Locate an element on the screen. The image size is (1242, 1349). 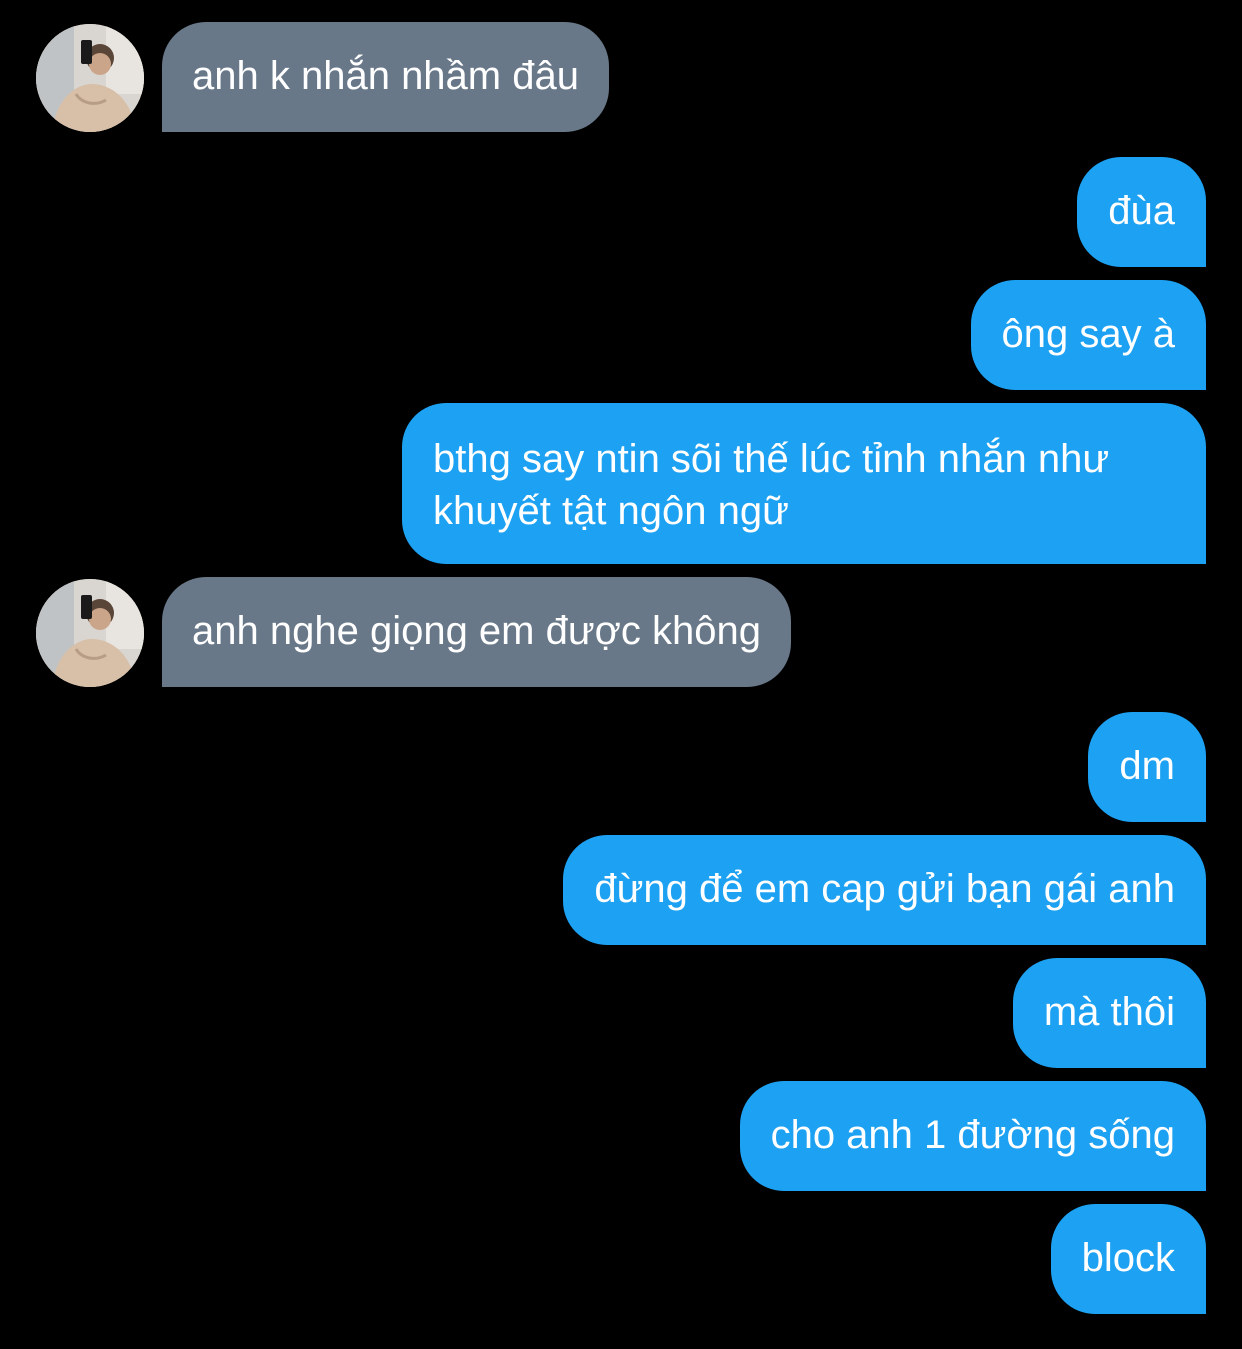
message-bubble-incoming: anh k nhắn nhầm đâu is located at coordinates (385, 77).